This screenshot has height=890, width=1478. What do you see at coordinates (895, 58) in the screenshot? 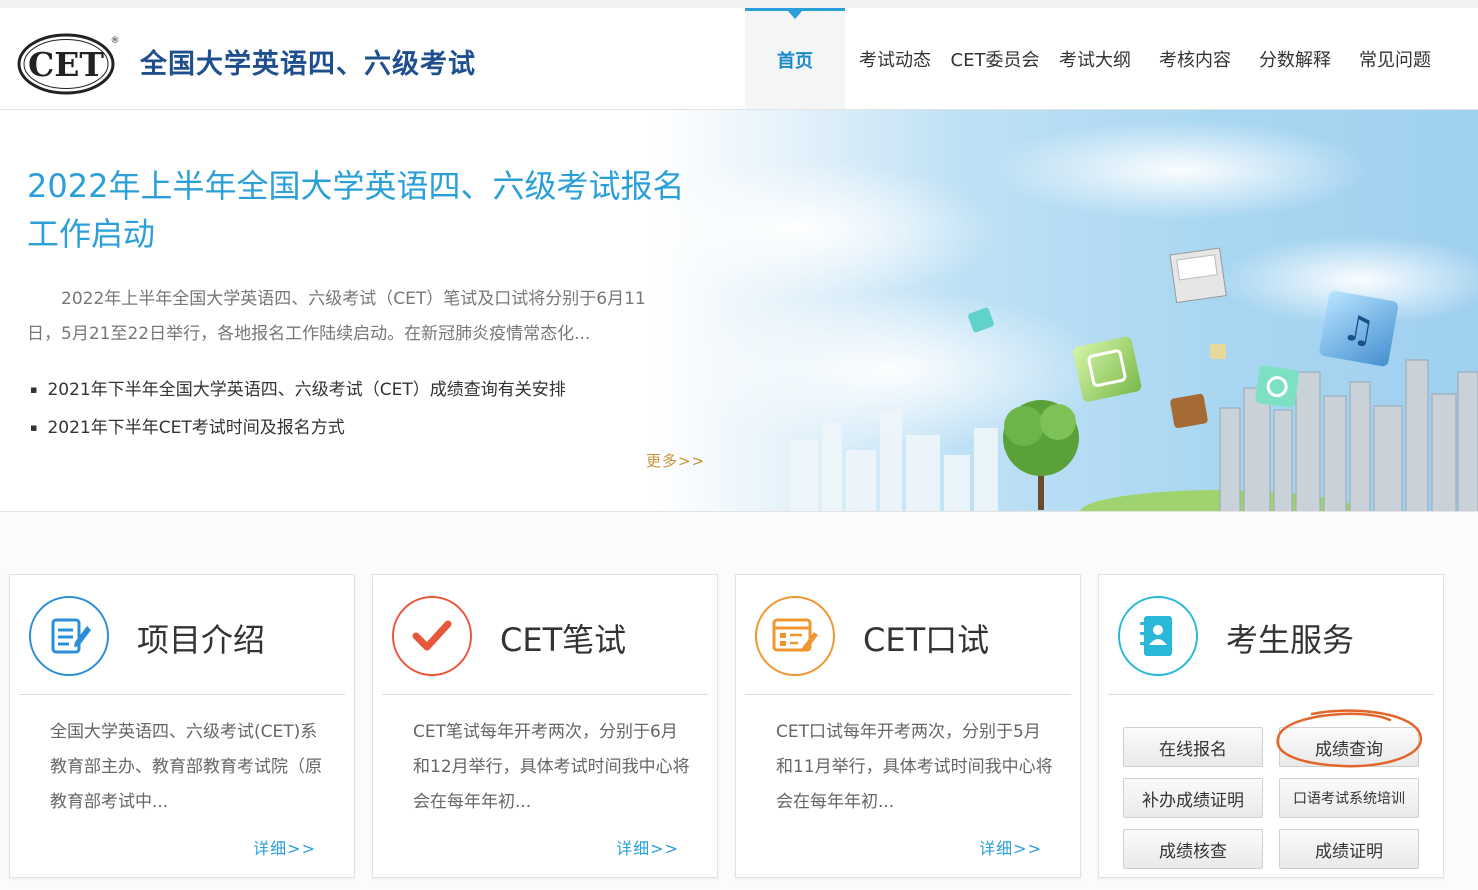
I see `nav-exam-news: 考试动态` at bounding box center [895, 58].